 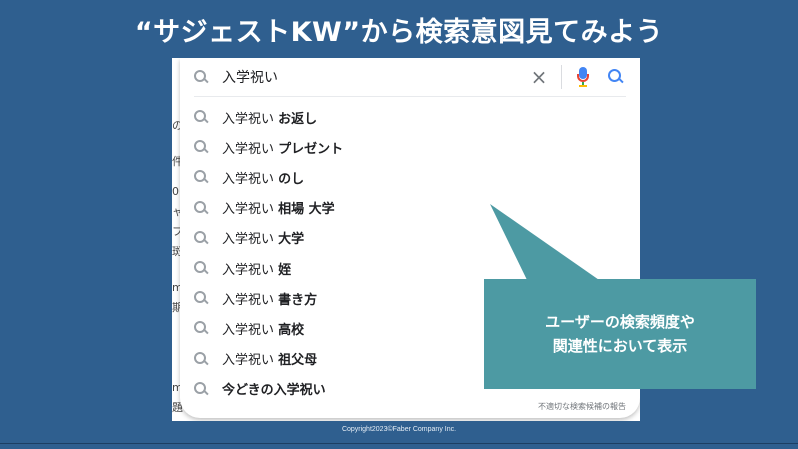 I want to click on suggestion-item: 入学祝い のし, so click(x=410, y=177).